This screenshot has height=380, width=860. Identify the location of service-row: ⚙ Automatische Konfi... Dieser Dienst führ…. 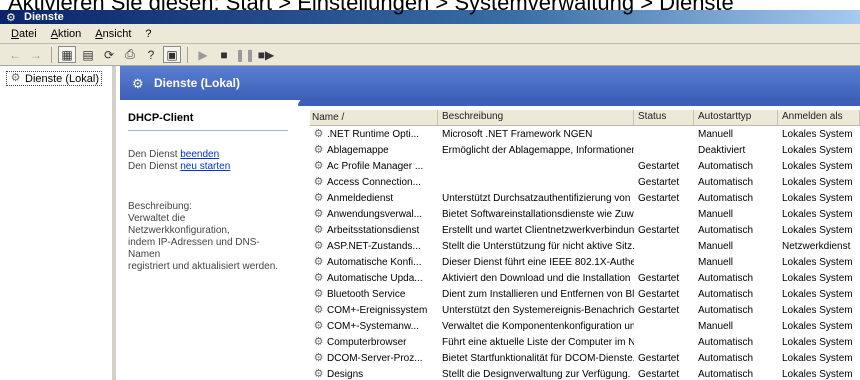
(585, 262).